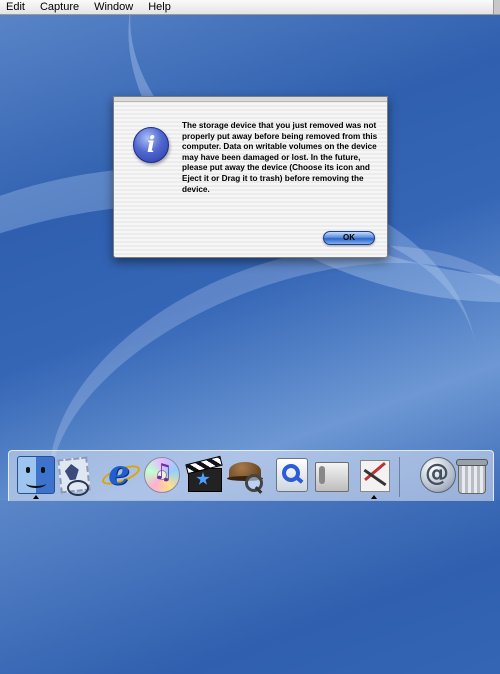  I want to click on internet-explorer-icon: e, so click(121, 474).